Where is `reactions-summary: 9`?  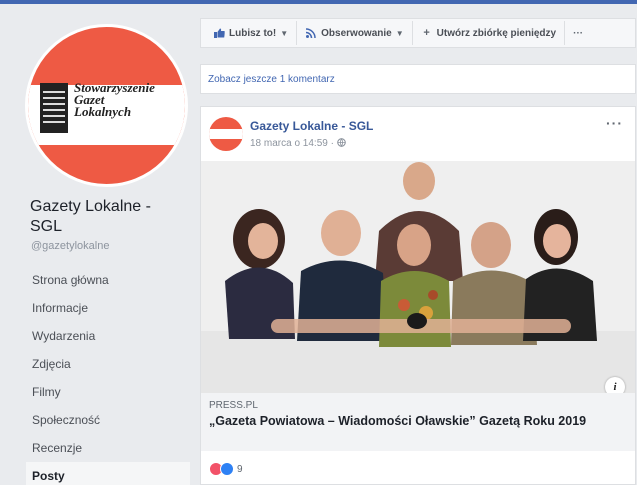
reactions-summary: 9 is located at coordinates (226, 469).